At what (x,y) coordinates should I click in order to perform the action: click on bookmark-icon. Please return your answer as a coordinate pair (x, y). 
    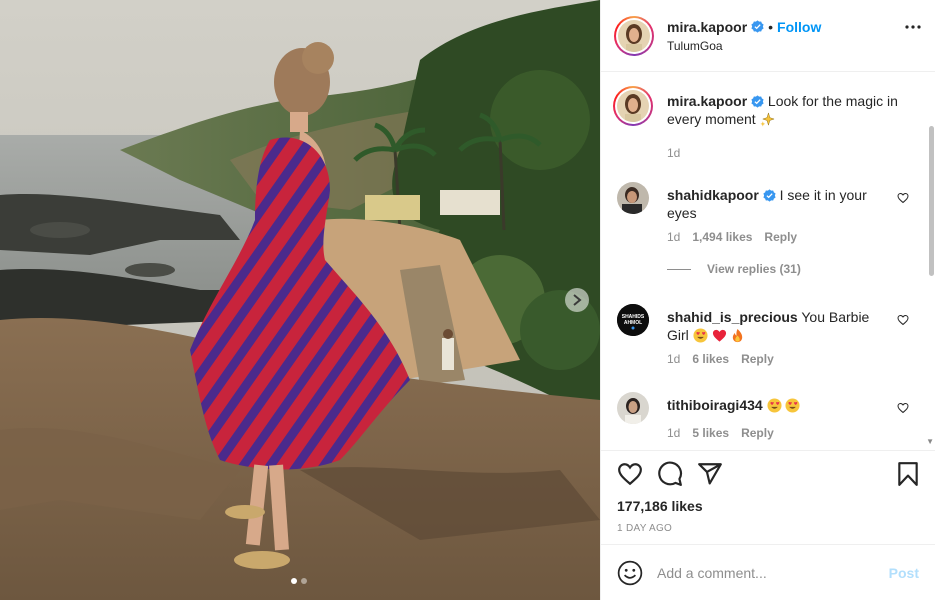
    Looking at the image, I should click on (908, 474).